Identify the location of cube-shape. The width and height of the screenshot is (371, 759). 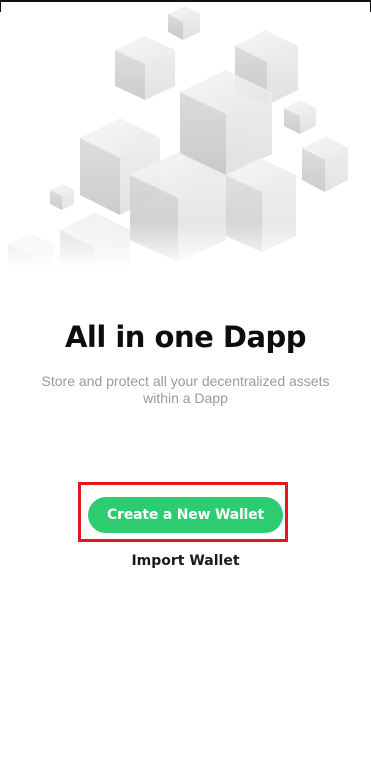
(184, 23).